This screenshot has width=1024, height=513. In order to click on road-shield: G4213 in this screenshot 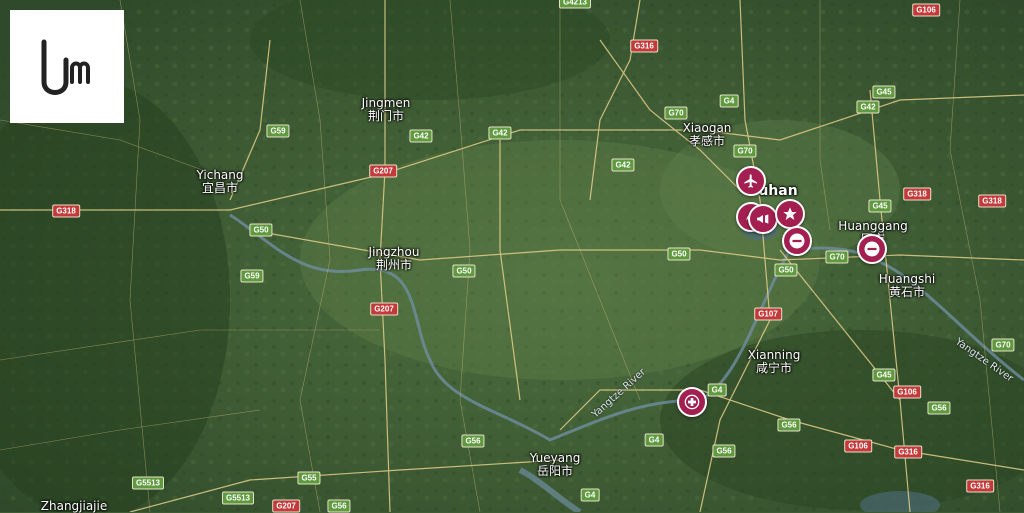, I will do `click(575, 4)`.